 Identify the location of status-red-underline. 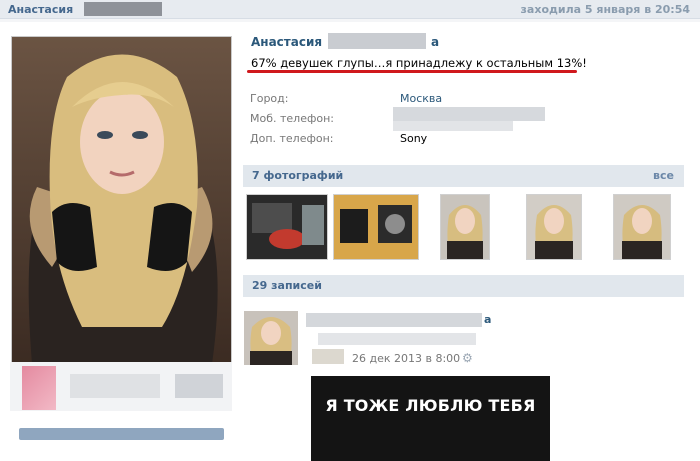
(412, 71).